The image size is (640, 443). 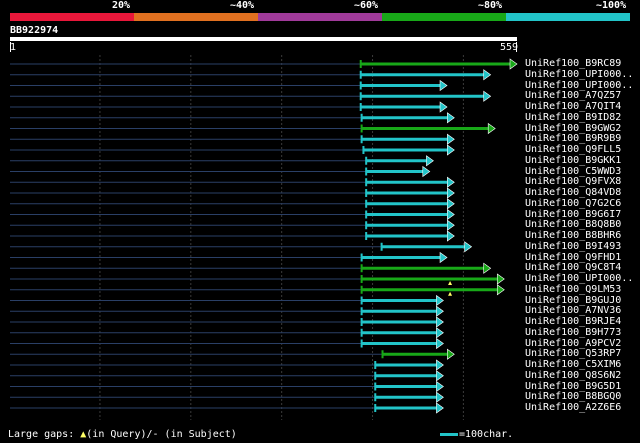 What do you see at coordinates (573, 322) in the screenshot?
I see `hit-label: UniRef100_B9RJE4` at bounding box center [573, 322].